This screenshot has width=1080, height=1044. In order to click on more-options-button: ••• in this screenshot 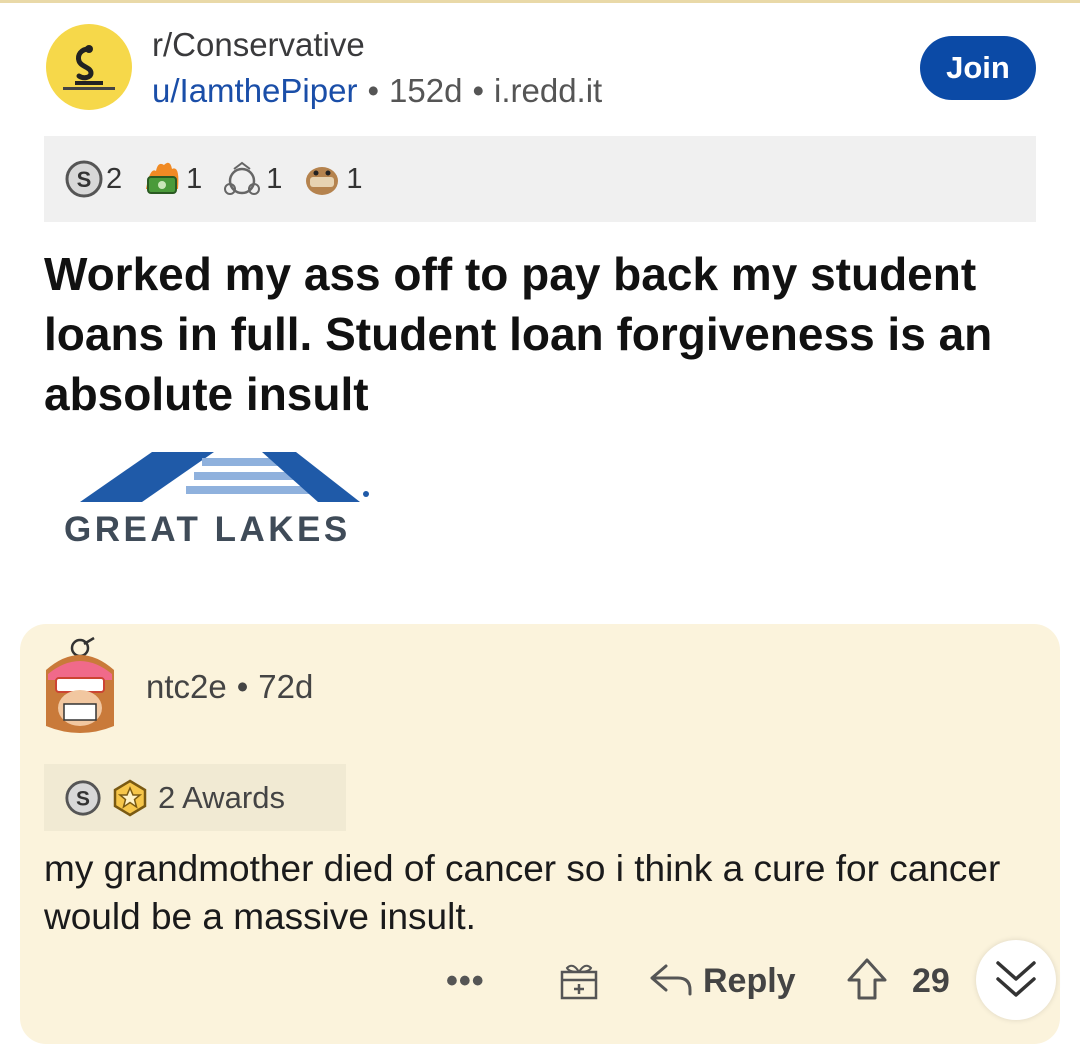, I will do `click(465, 981)`.